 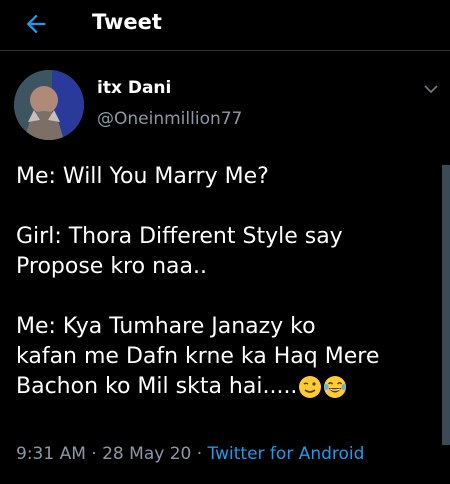 I want to click on tweet-date: 28 May 20, so click(x=147, y=454).